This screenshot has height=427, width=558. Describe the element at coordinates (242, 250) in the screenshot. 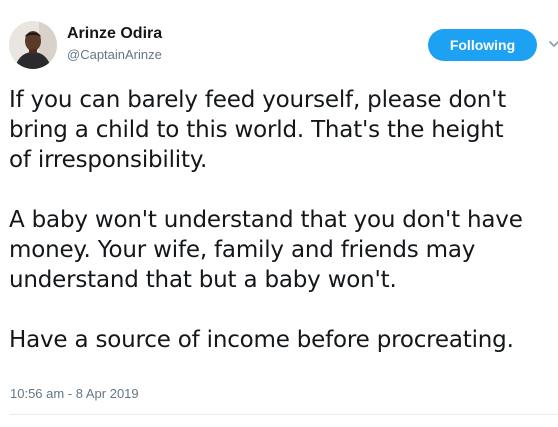

I see `tweet-text-line: money. Your wife, family and friends may` at that location.